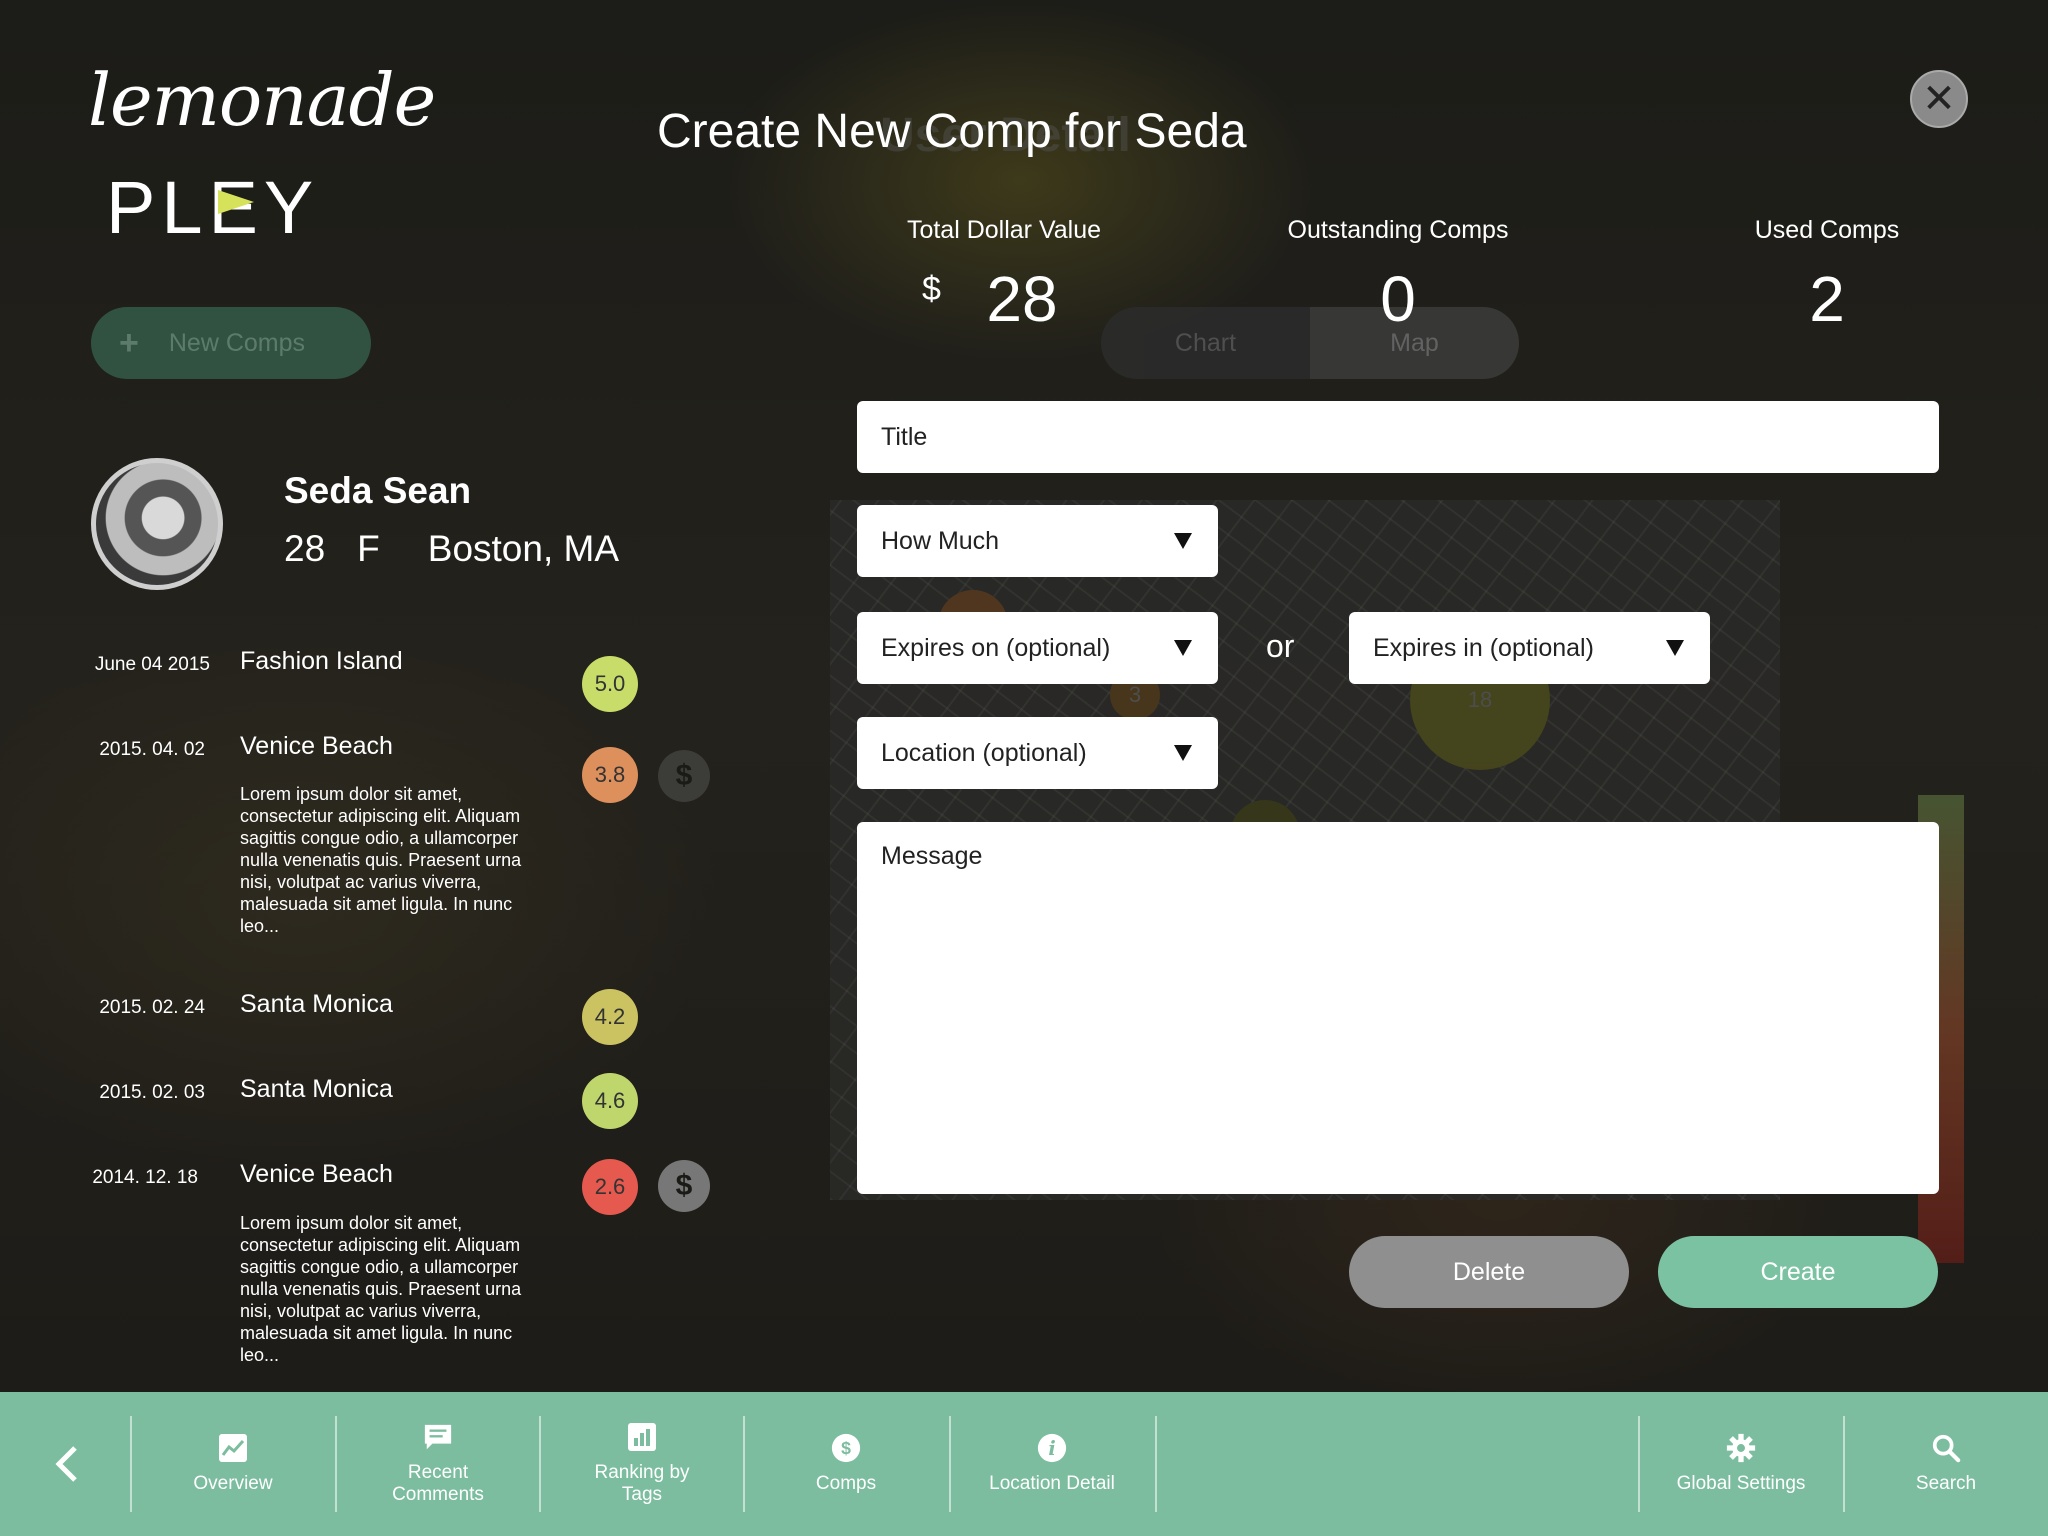 This screenshot has height=1536, width=2048. What do you see at coordinates (610, 775) in the screenshot?
I see `score-badge: 3.8` at bounding box center [610, 775].